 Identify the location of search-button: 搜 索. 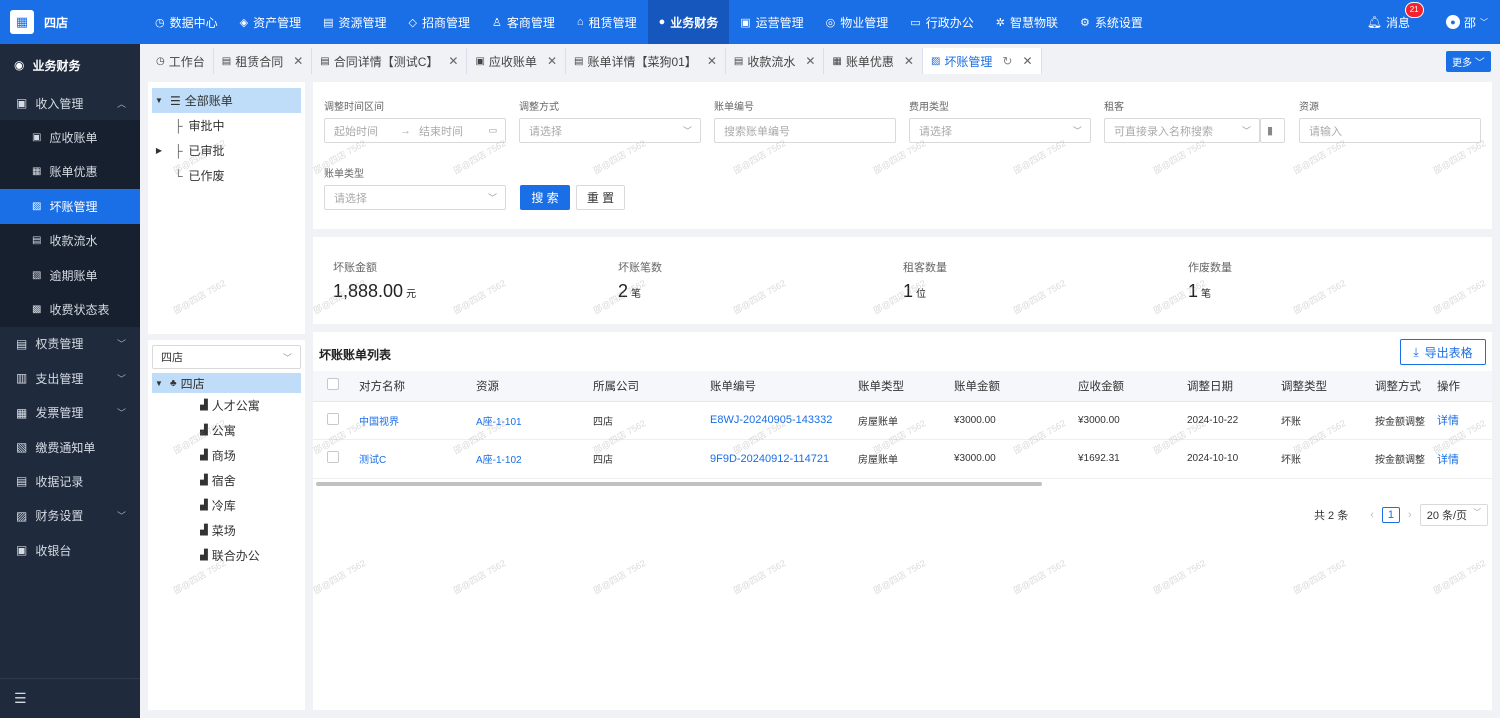
(545, 197).